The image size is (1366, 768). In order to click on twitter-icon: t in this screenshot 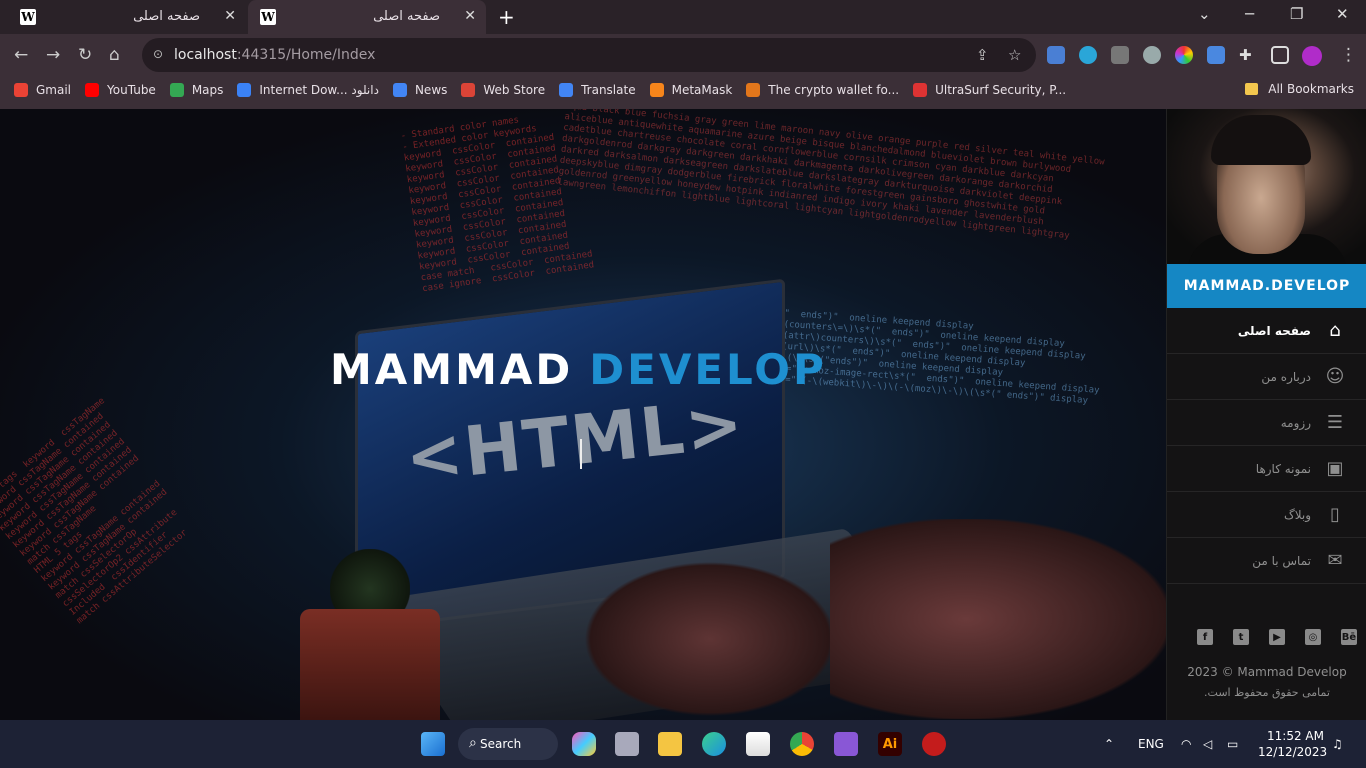, I will do `click(1241, 637)`.